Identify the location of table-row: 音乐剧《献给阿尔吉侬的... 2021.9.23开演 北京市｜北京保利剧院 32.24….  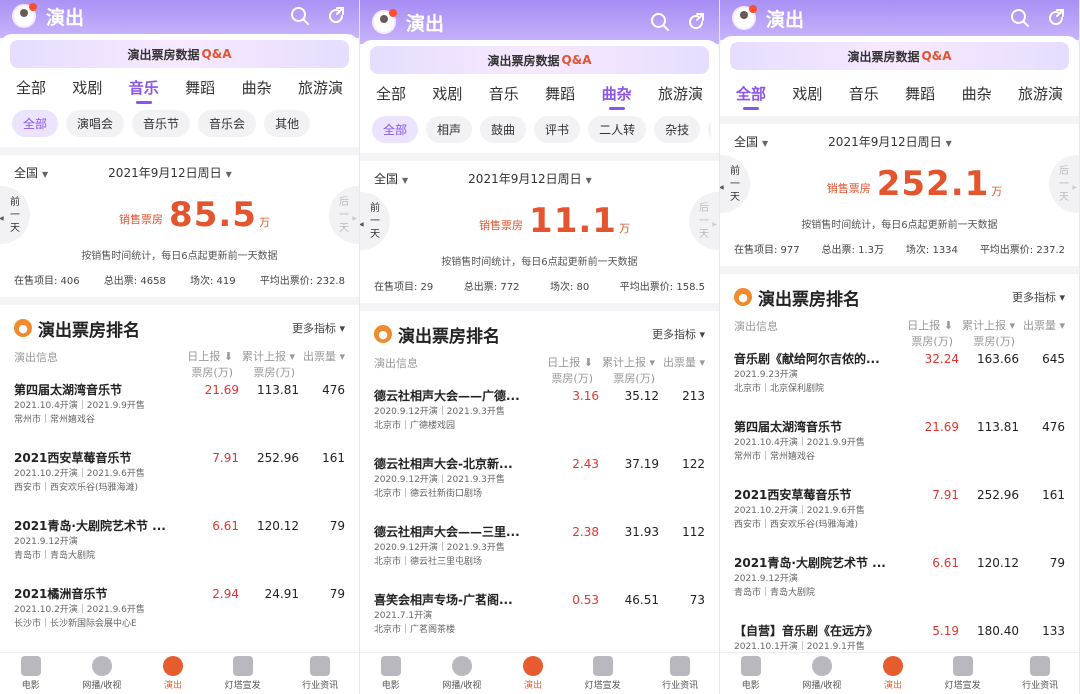
(899, 384).